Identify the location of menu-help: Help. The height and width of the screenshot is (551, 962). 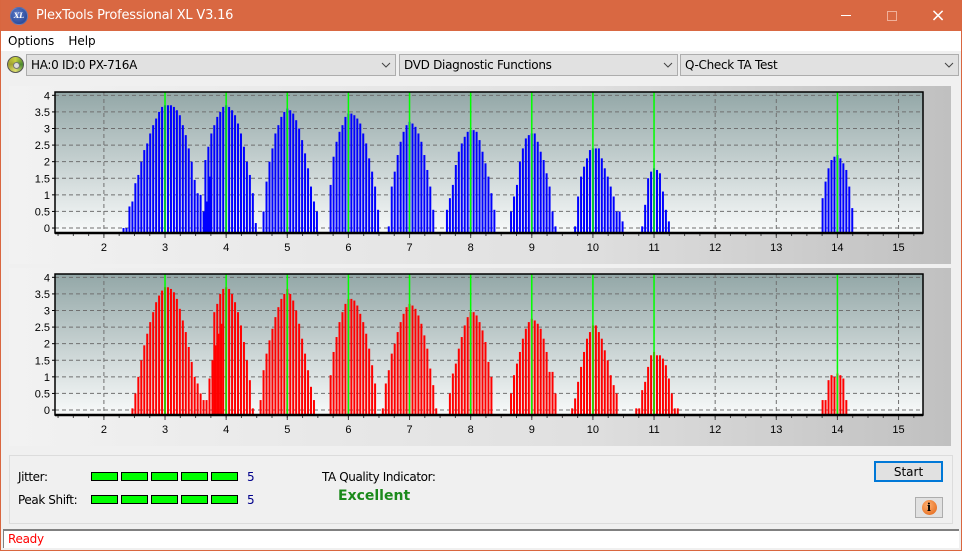
(81, 41).